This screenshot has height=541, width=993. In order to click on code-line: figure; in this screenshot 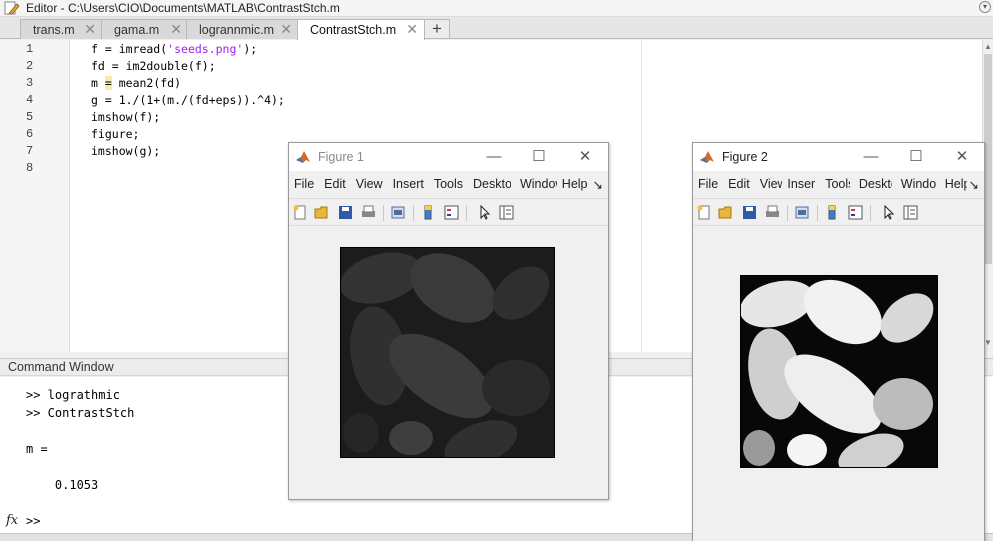, I will do `click(115, 134)`.